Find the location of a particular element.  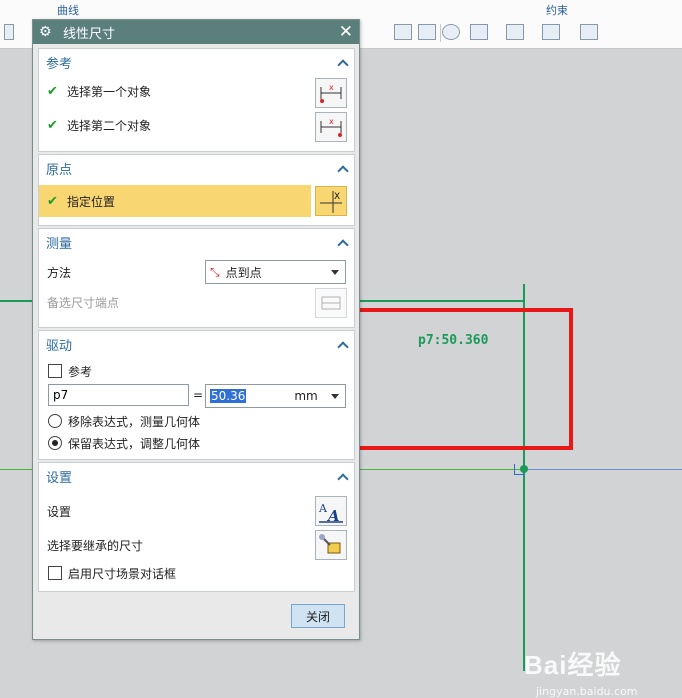

second-object-selector-button: x is located at coordinates (331, 127).